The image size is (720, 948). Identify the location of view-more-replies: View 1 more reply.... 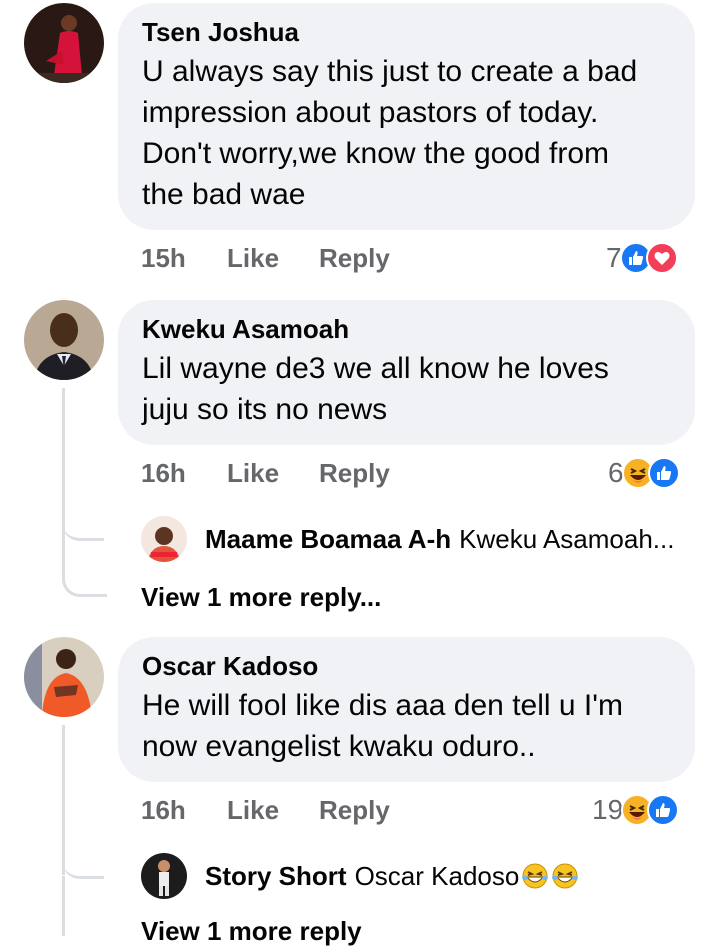
(261, 597).